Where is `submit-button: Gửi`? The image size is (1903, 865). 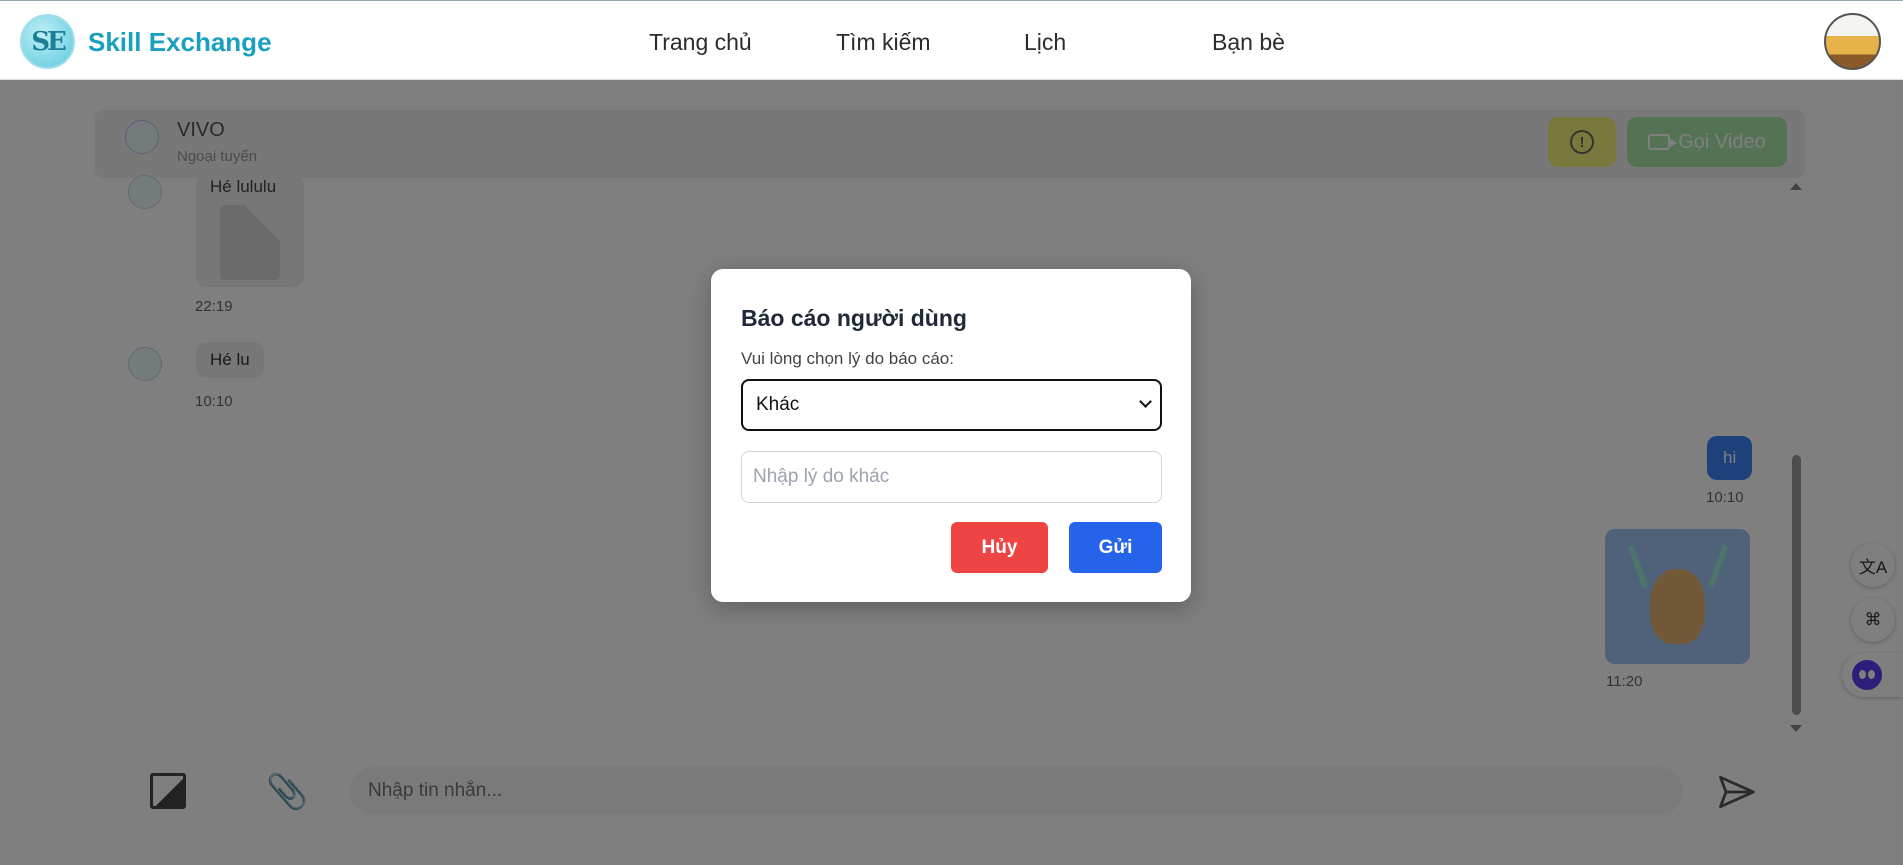 submit-button: Gửi is located at coordinates (1115, 547).